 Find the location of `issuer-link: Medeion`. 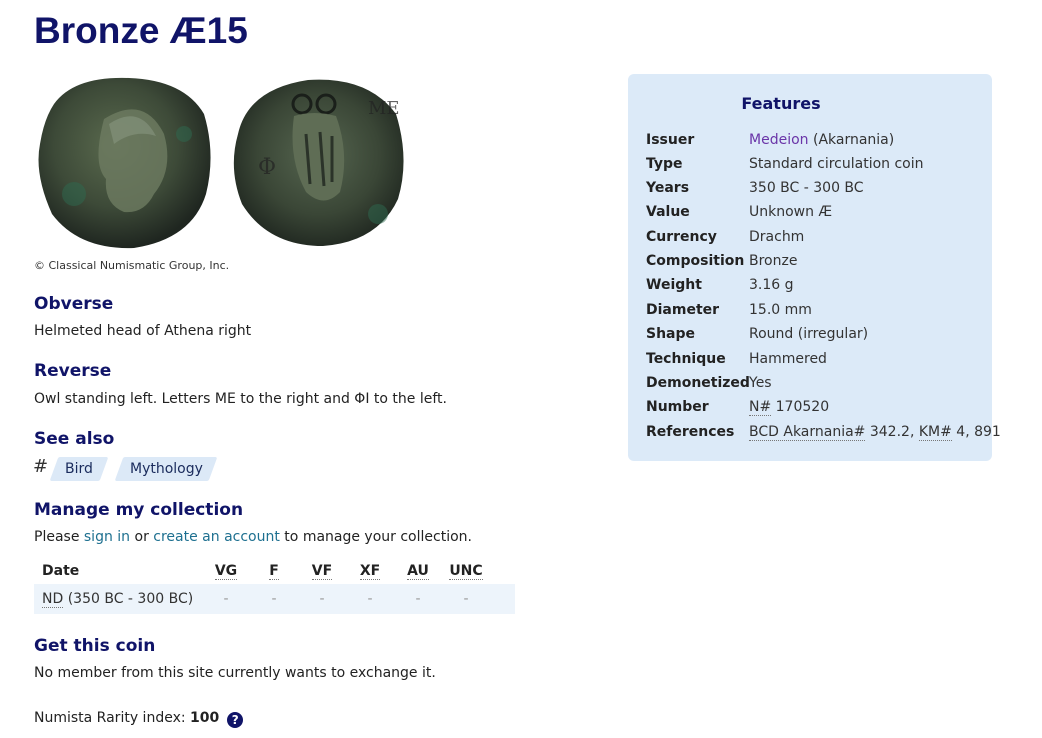

issuer-link: Medeion is located at coordinates (779, 140).